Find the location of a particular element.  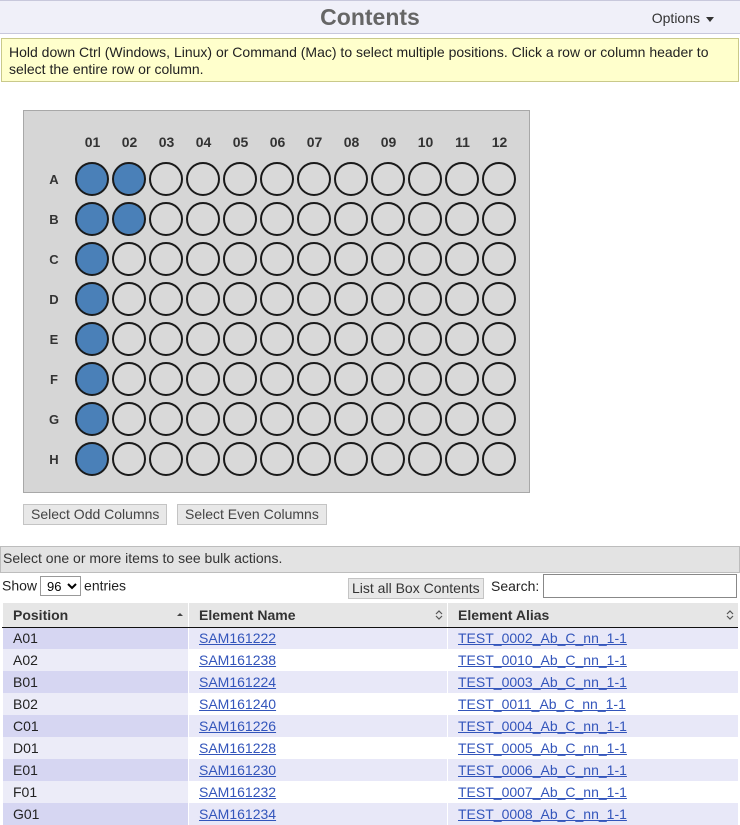

element-alias-link: TEST_0007_Ab_C_nn_1-1 is located at coordinates (542, 792).